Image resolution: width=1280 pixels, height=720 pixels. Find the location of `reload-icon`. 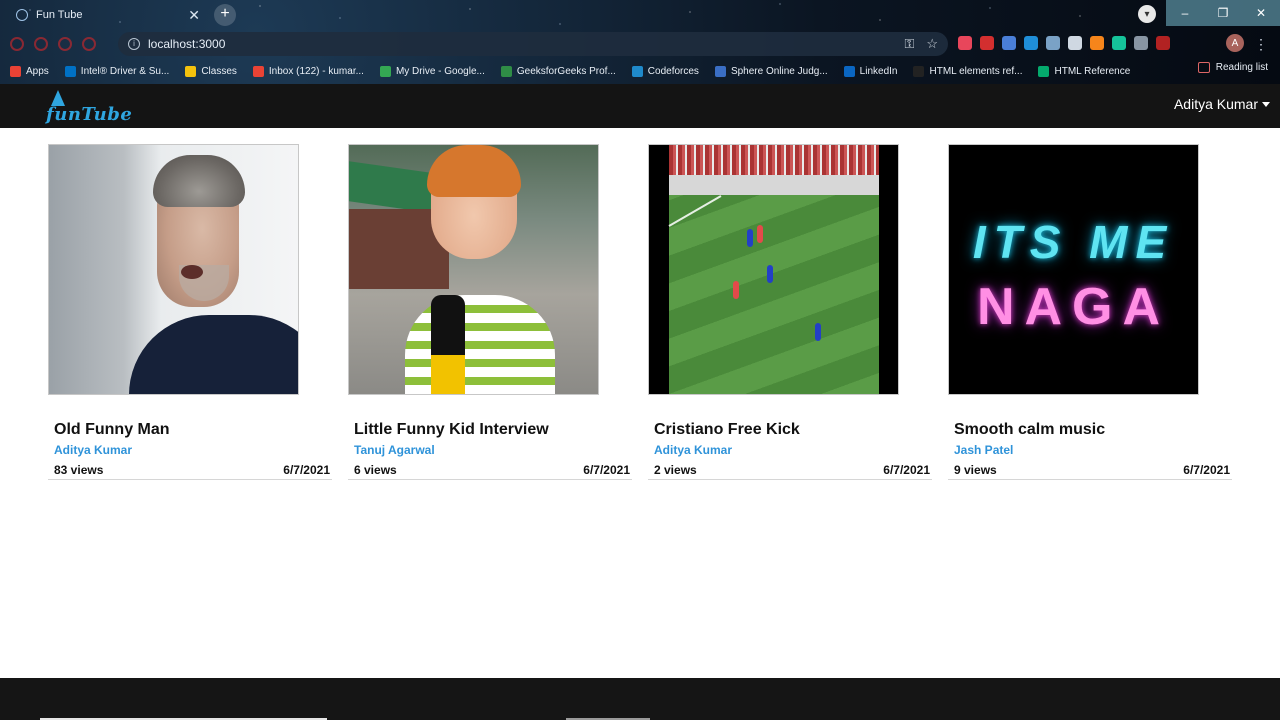

reload-icon is located at coordinates (65, 44).